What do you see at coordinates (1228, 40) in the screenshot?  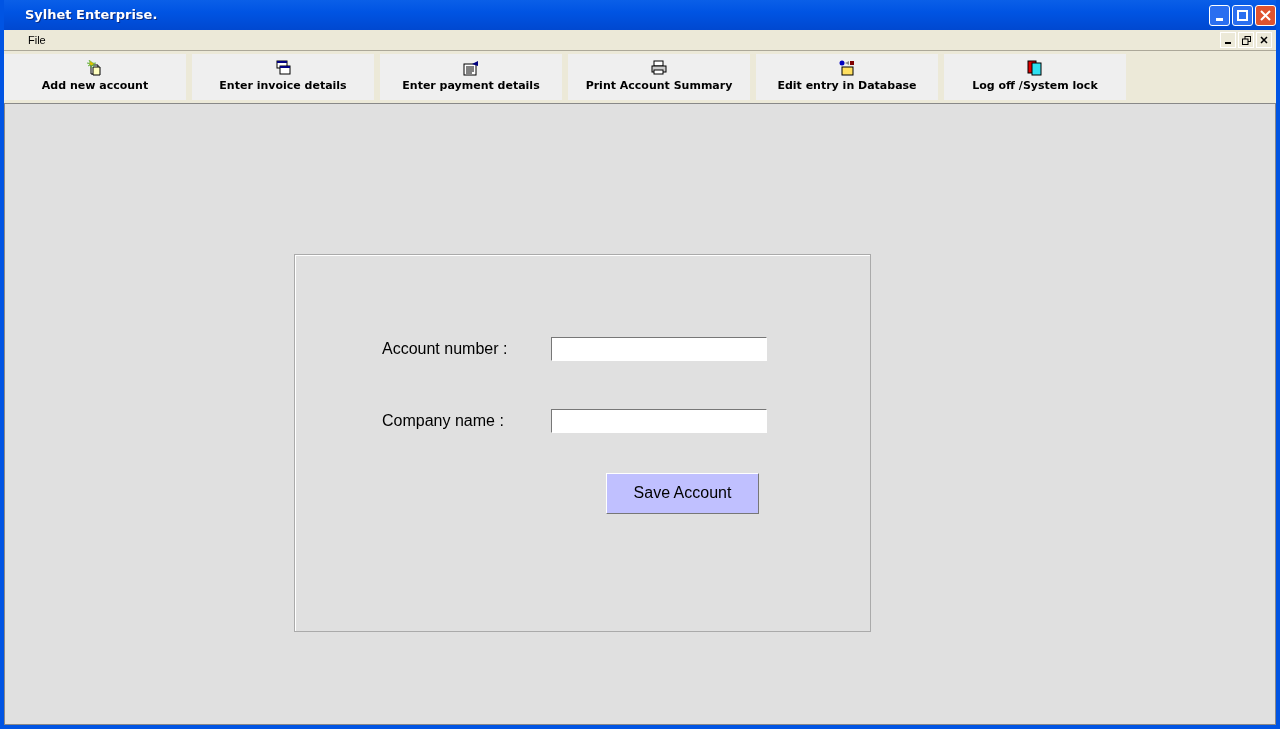 I see `minimize-button` at bounding box center [1228, 40].